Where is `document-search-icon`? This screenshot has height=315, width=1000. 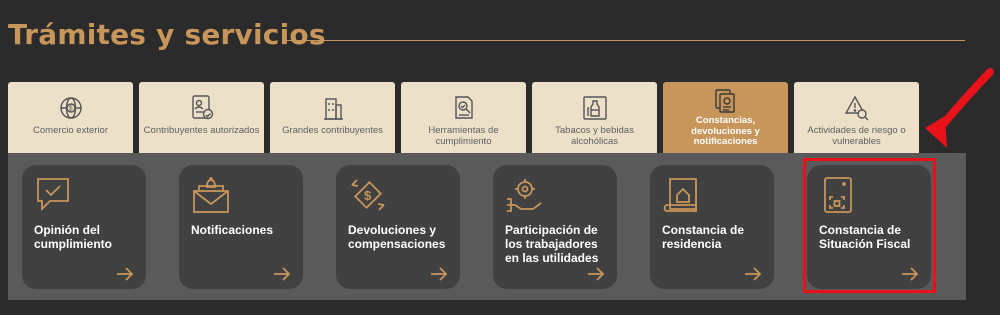 document-search-icon is located at coordinates (463, 107).